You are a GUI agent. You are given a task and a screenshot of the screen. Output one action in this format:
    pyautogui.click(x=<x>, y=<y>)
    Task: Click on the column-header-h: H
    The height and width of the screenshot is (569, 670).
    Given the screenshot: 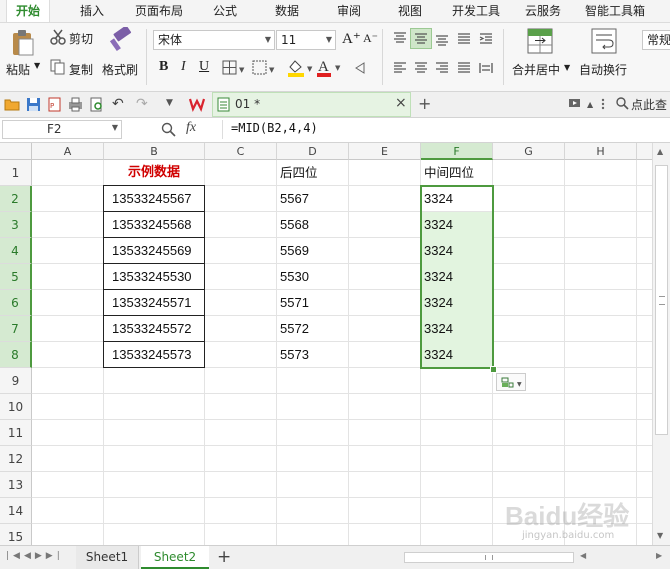 What is the action you would take?
    pyautogui.click(x=601, y=151)
    